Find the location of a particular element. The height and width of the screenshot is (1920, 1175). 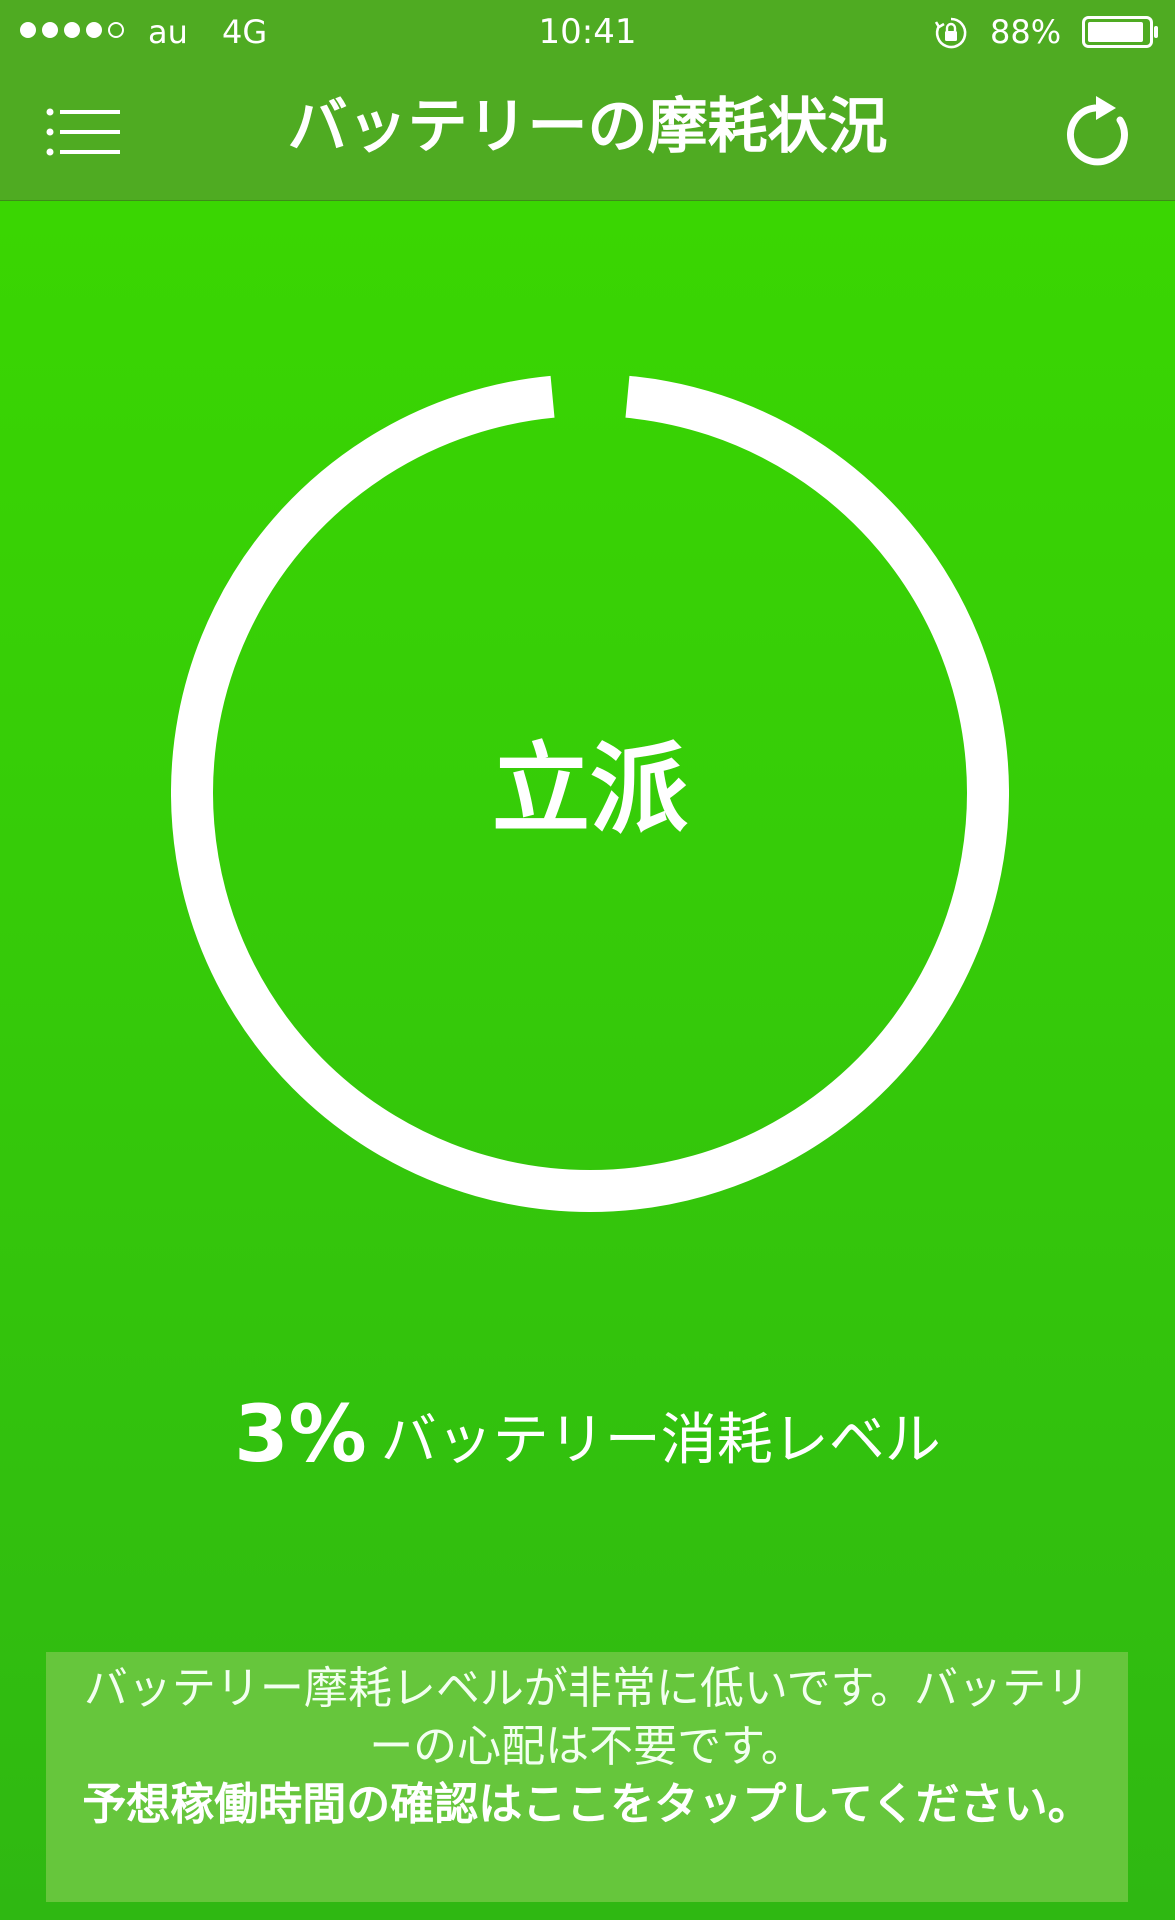

status-bar: au 4G 10:41 88% is located at coordinates (587, 31).